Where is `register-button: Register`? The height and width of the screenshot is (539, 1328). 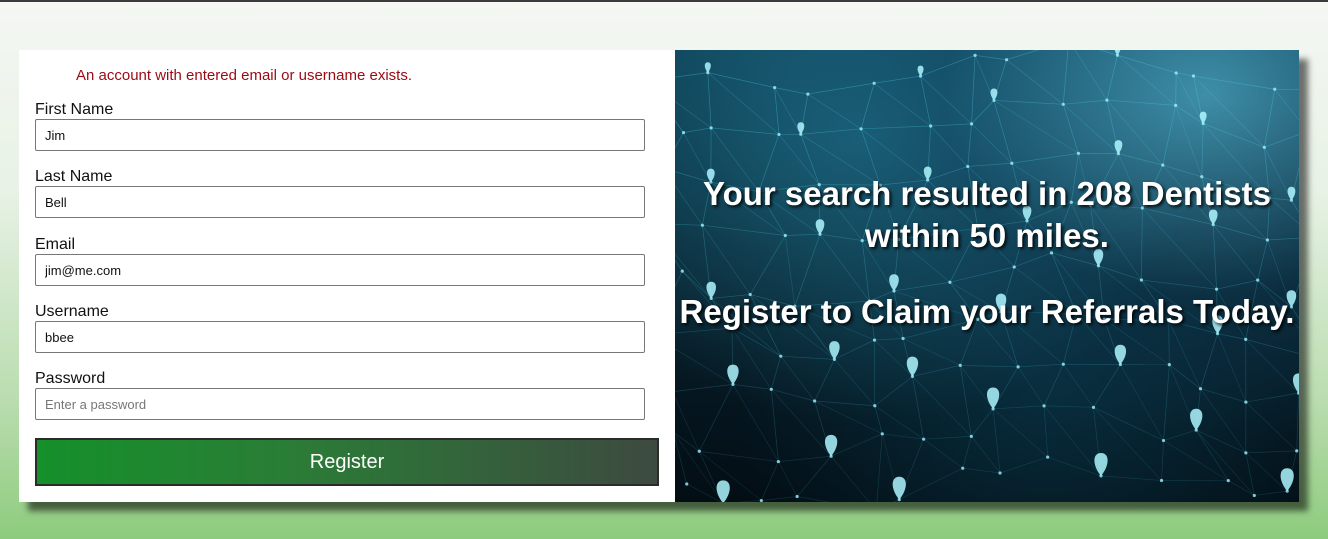
register-button: Register is located at coordinates (347, 462).